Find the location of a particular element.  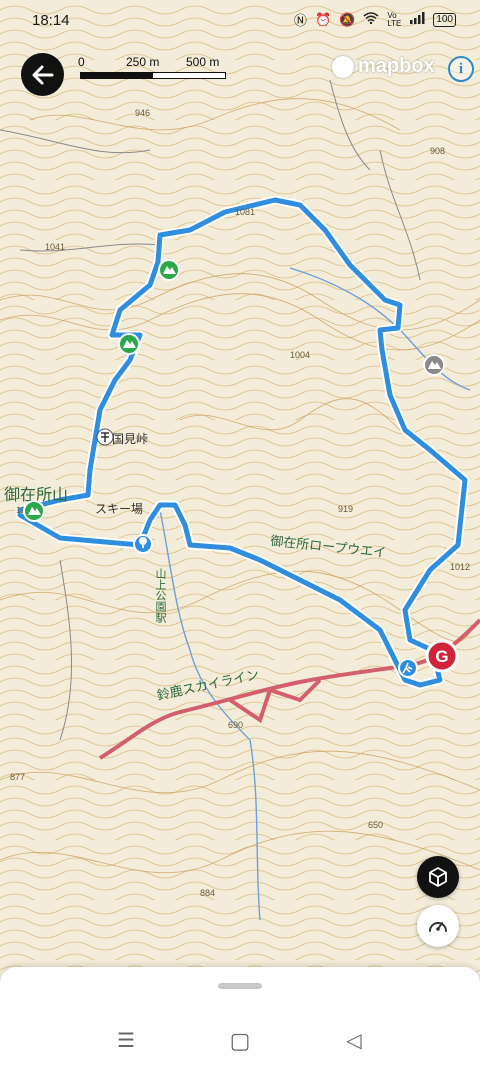

scale-bar: 0 250 m 500 m is located at coordinates (153, 67).